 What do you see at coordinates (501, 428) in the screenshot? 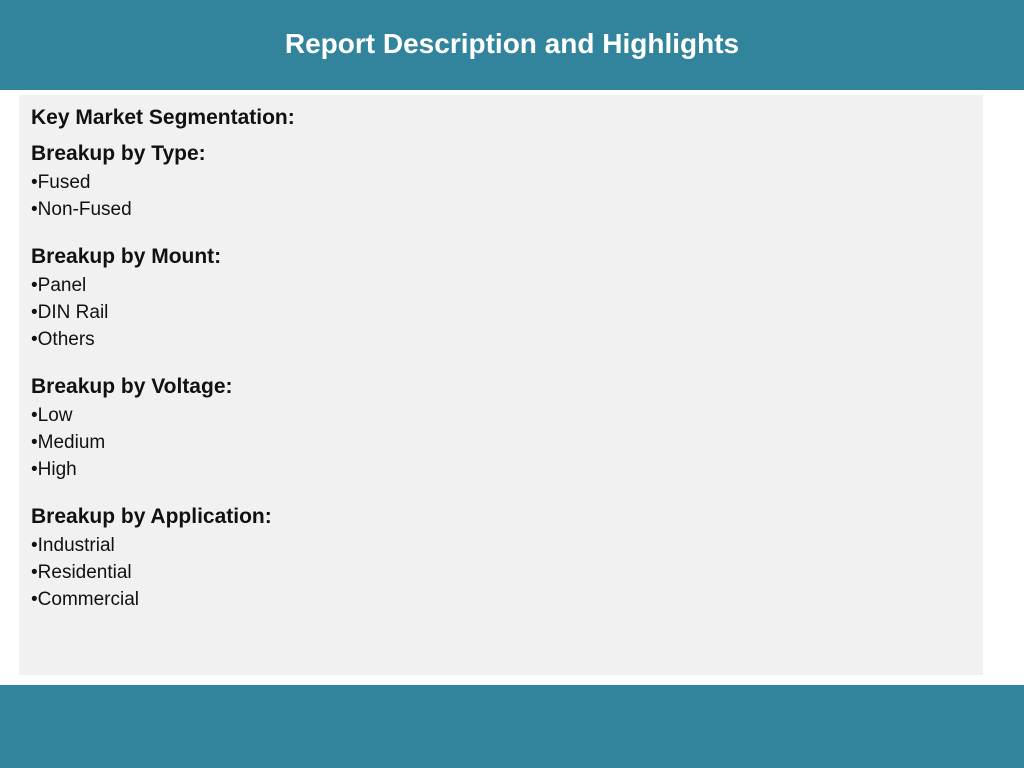
I see `voltage-group: Breakup by Voltage: •Low •Medium •High` at bounding box center [501, 428].